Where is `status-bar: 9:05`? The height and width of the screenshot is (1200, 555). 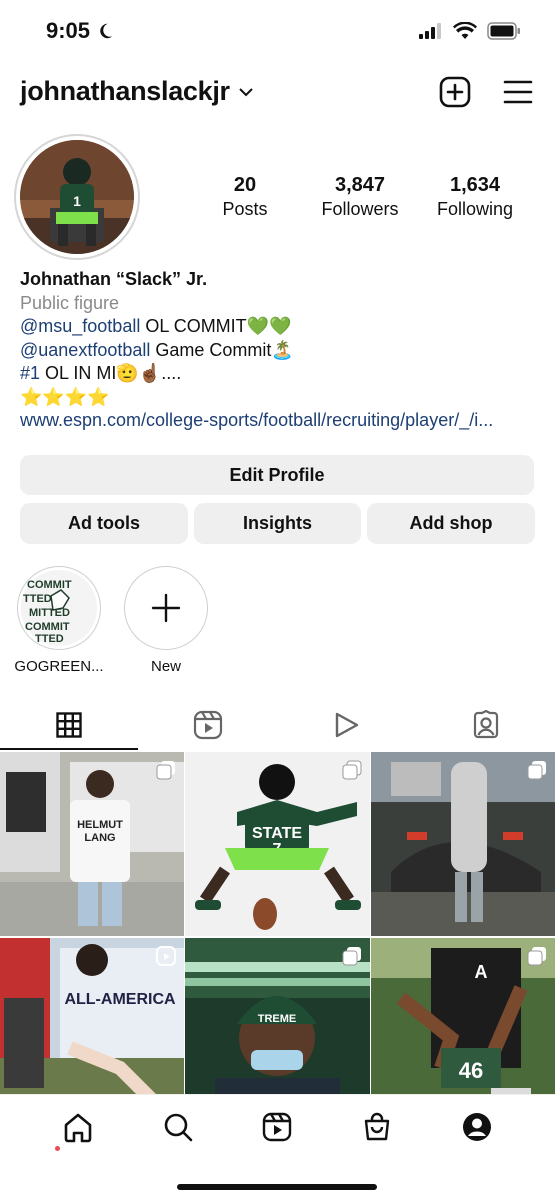
status-bar: 9:05 is located at coordinates (277, 31).